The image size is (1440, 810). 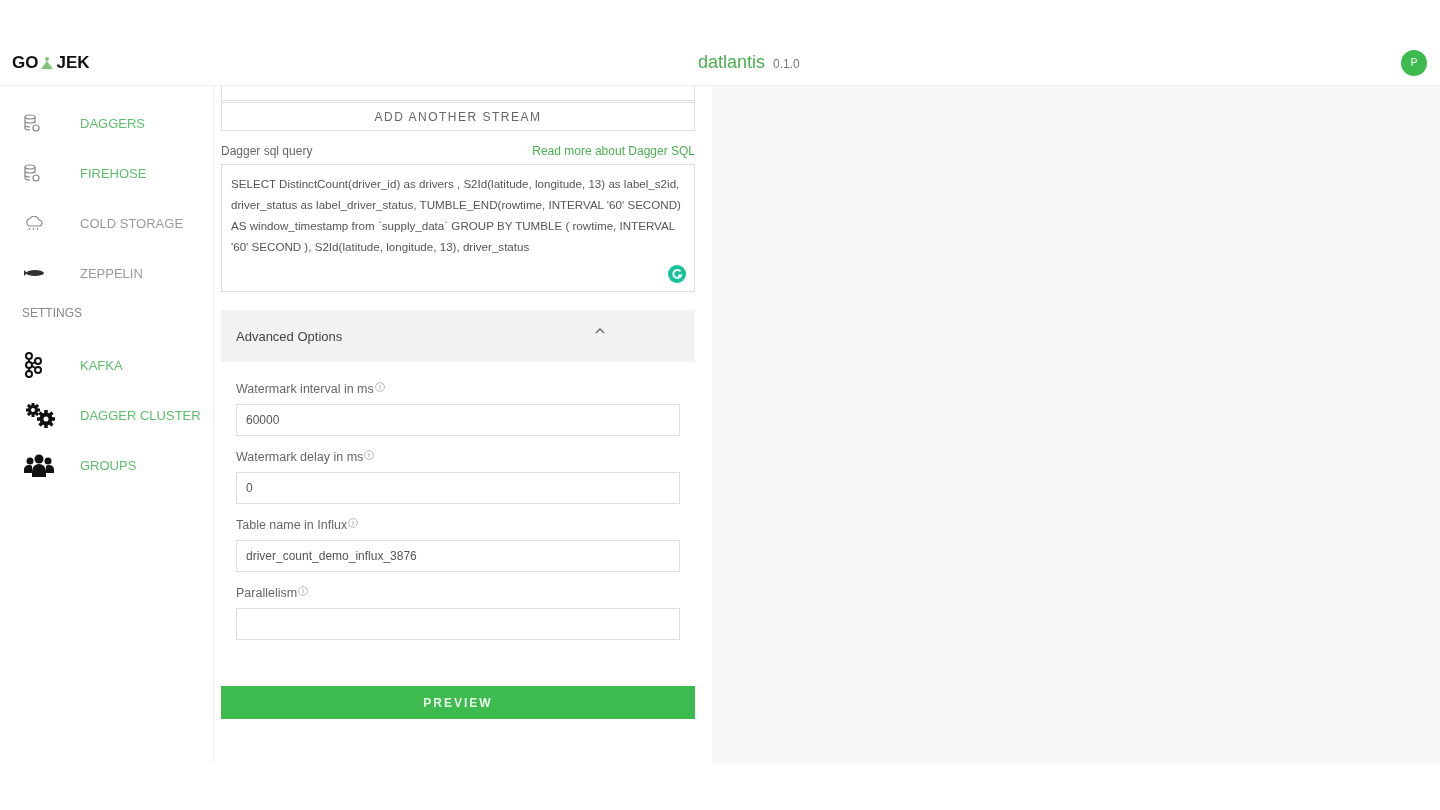 What do you see at coordinates (106, 365) in the screenshot?
I see `sidebar-item: KAFKA` at bounding box center [106, 365].